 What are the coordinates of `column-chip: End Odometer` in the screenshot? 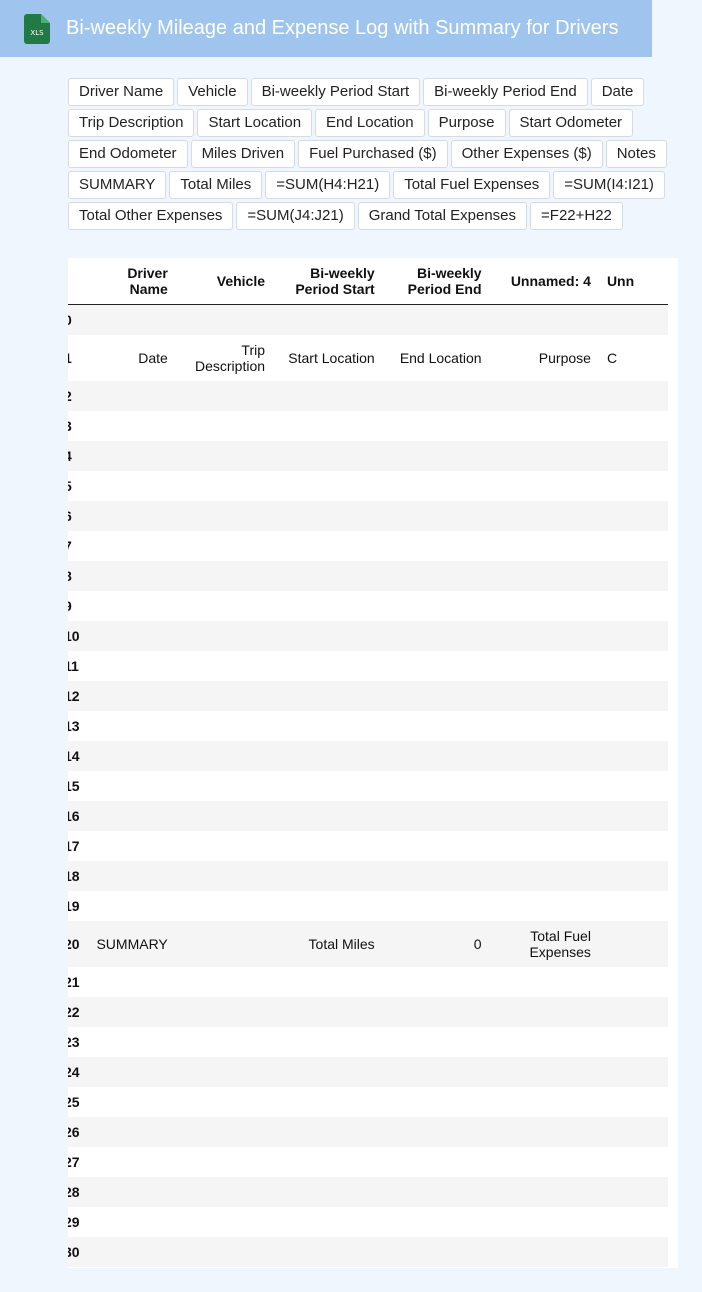 It's located at (128, 154).